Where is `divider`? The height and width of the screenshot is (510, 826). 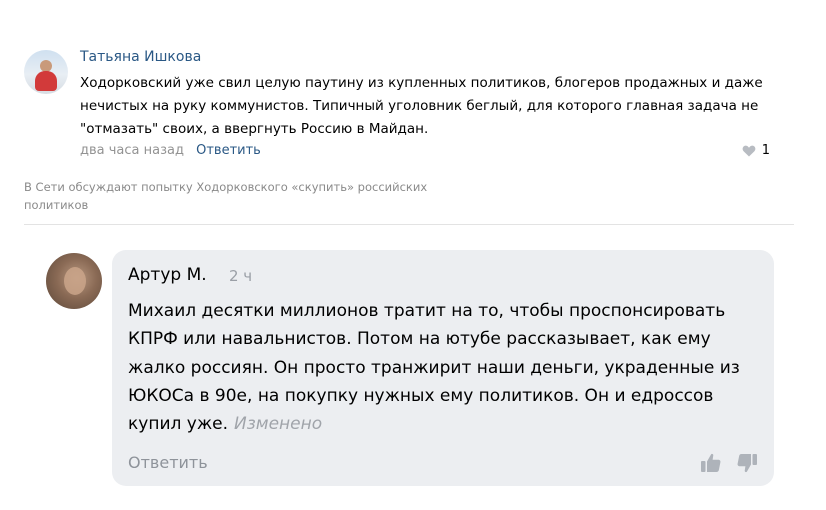
divider is located at coordinates (409, 224).